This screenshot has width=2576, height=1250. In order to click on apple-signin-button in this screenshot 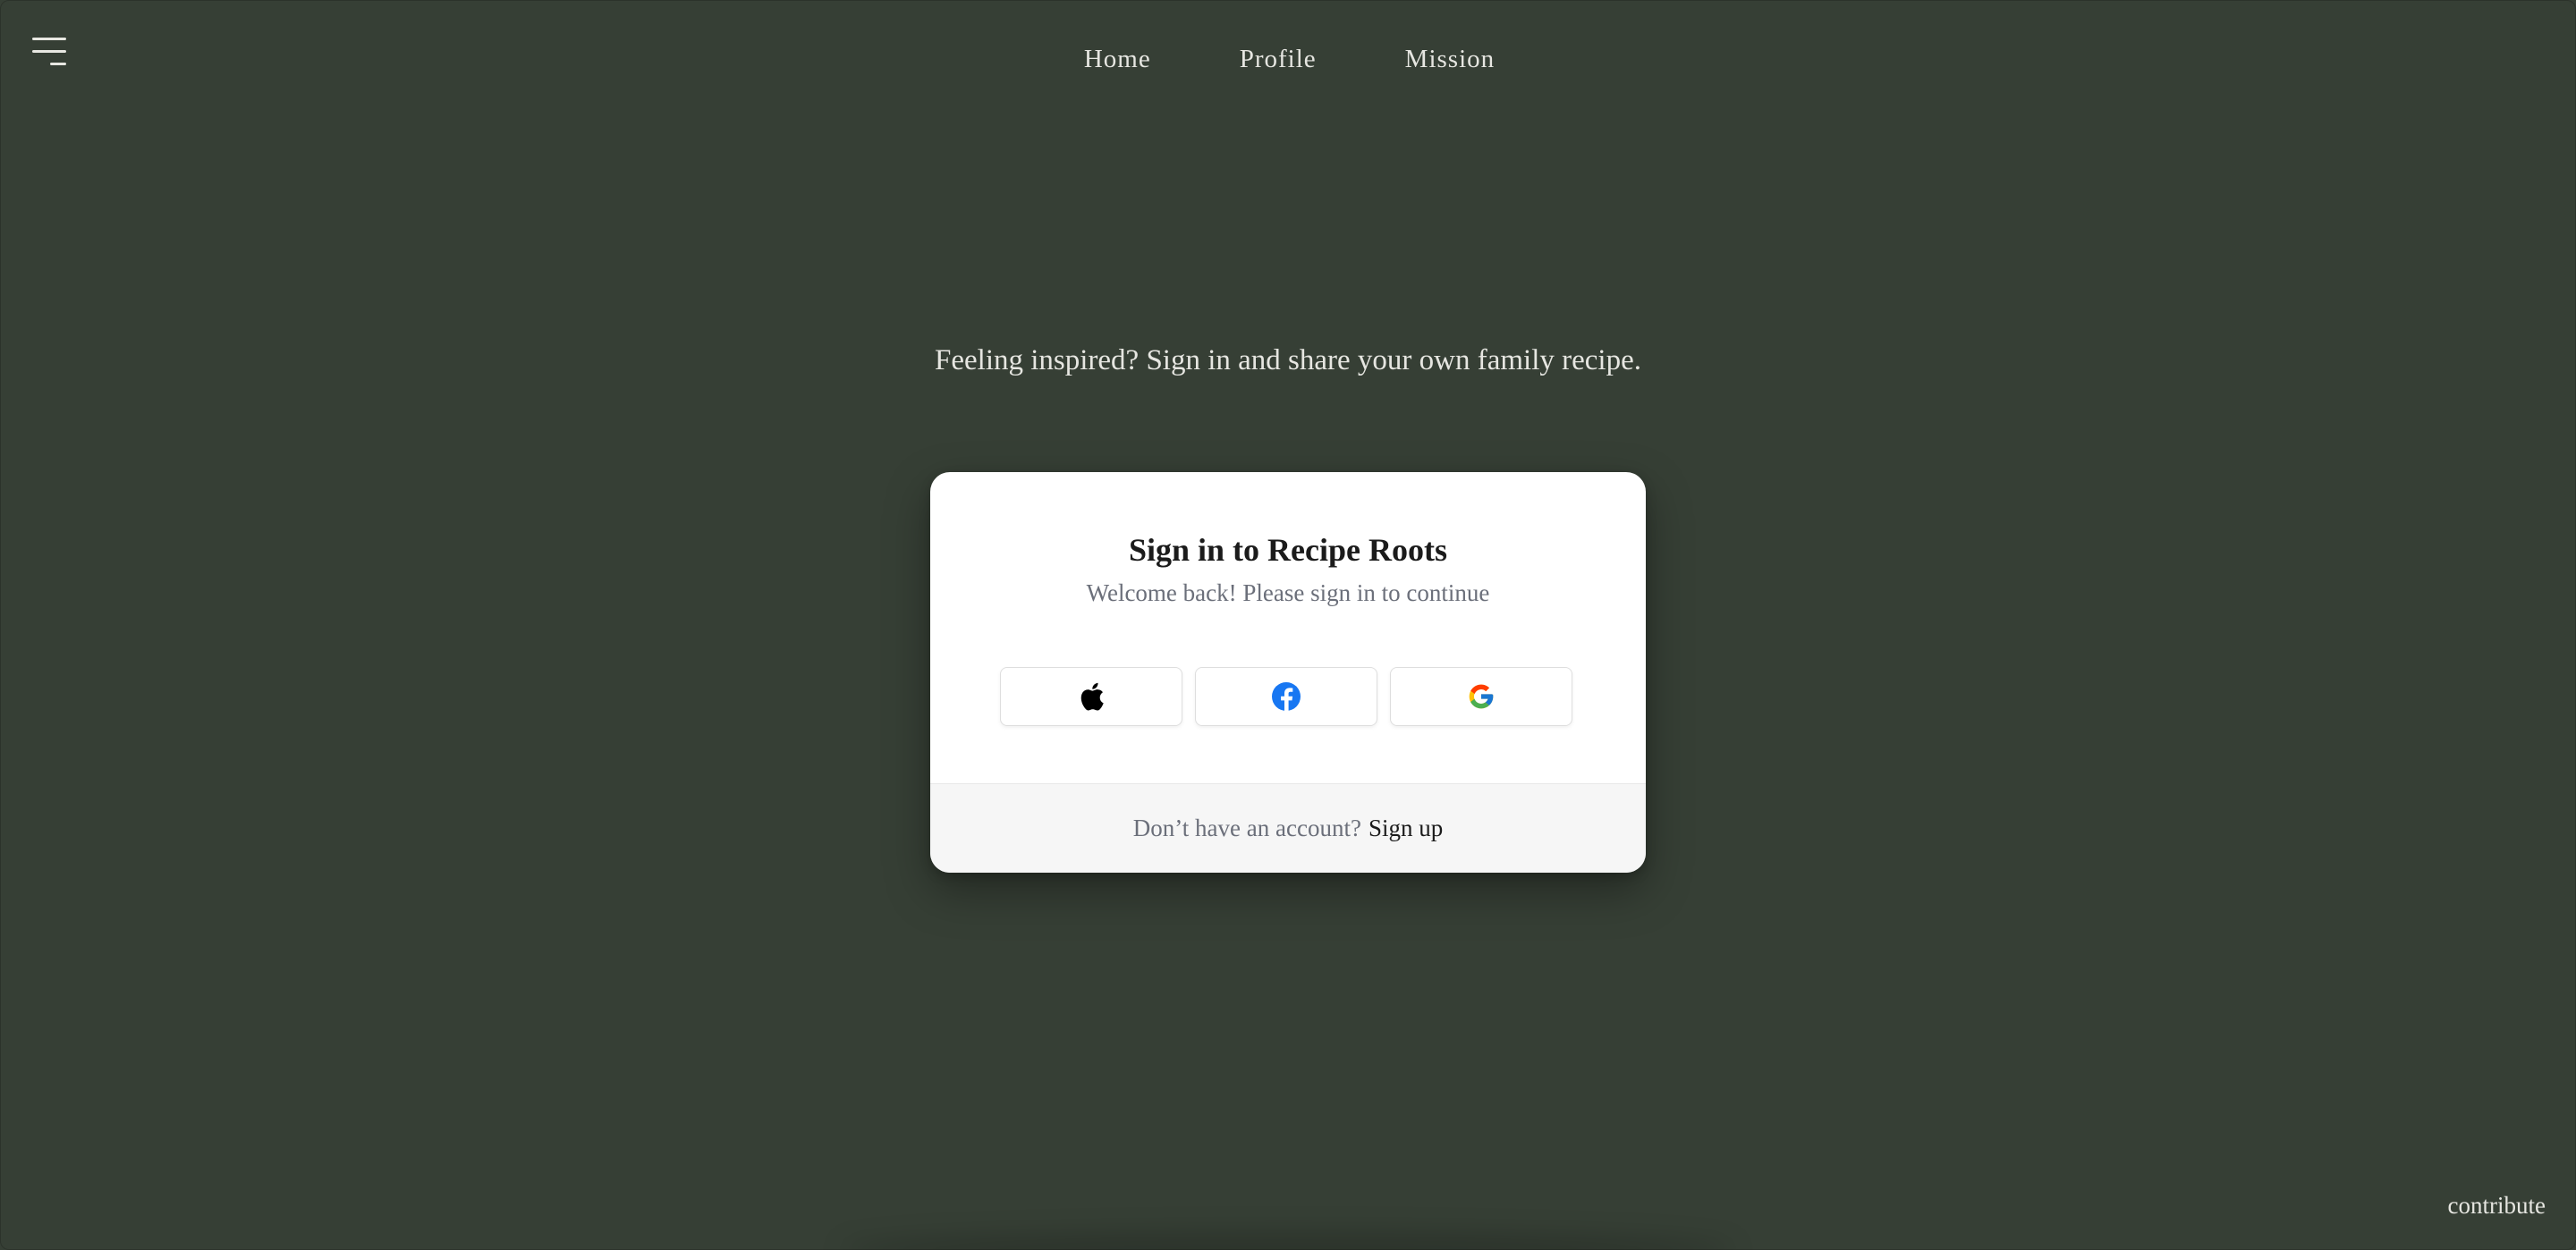, I will do `click(1091, 696)`.